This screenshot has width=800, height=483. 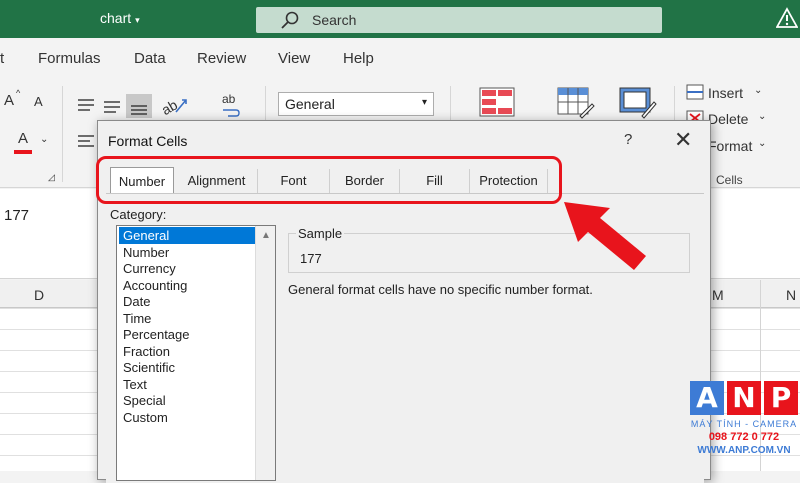 I want to click on conditional-formatting-icon, so click(x=497, y=102).